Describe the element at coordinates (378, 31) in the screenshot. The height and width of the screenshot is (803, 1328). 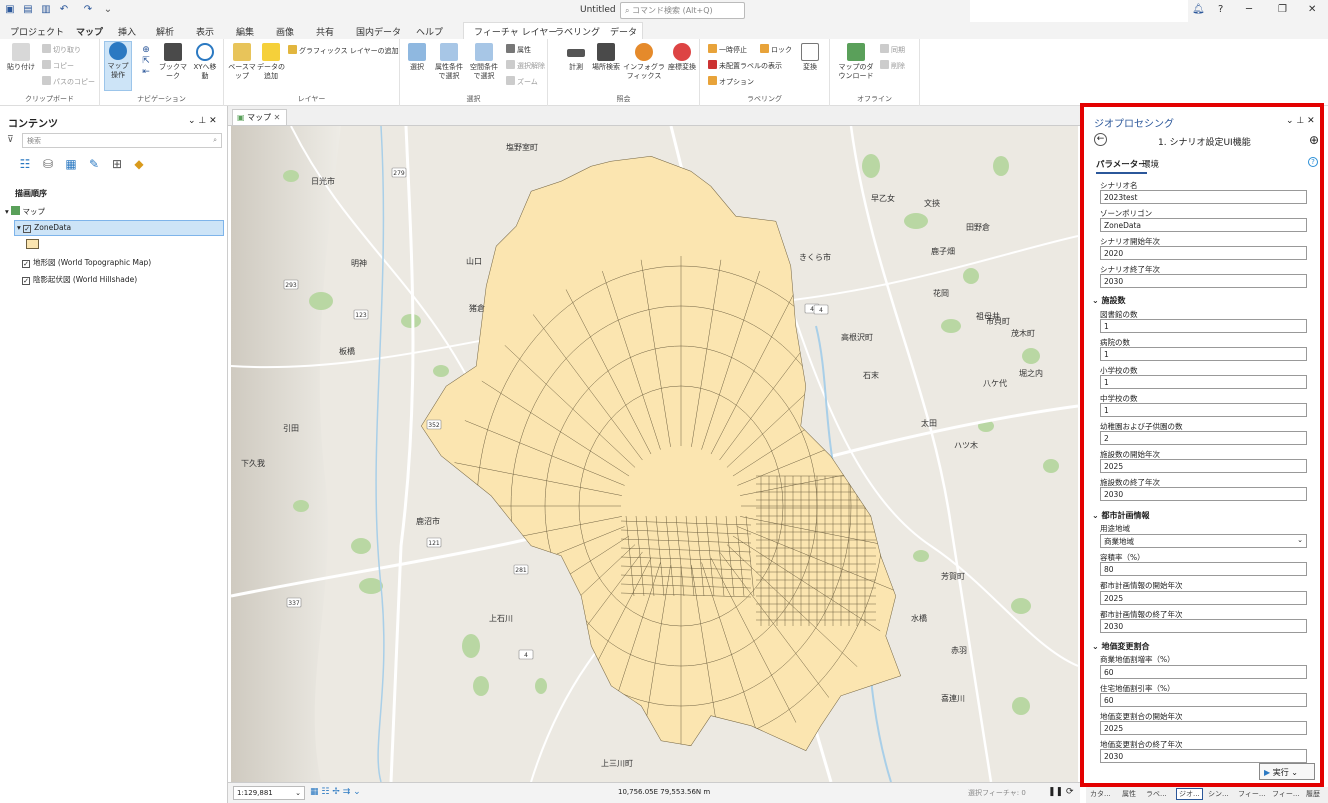
I see `tab-japan-data: 国内データ` at that location.